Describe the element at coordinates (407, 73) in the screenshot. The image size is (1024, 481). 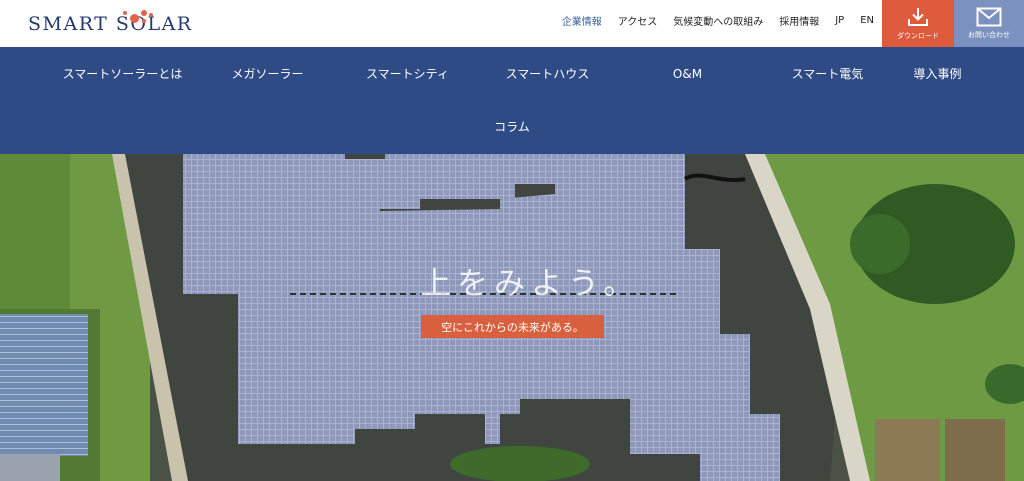
I see `nav-item-smart-city: スマートシティ` at that location.